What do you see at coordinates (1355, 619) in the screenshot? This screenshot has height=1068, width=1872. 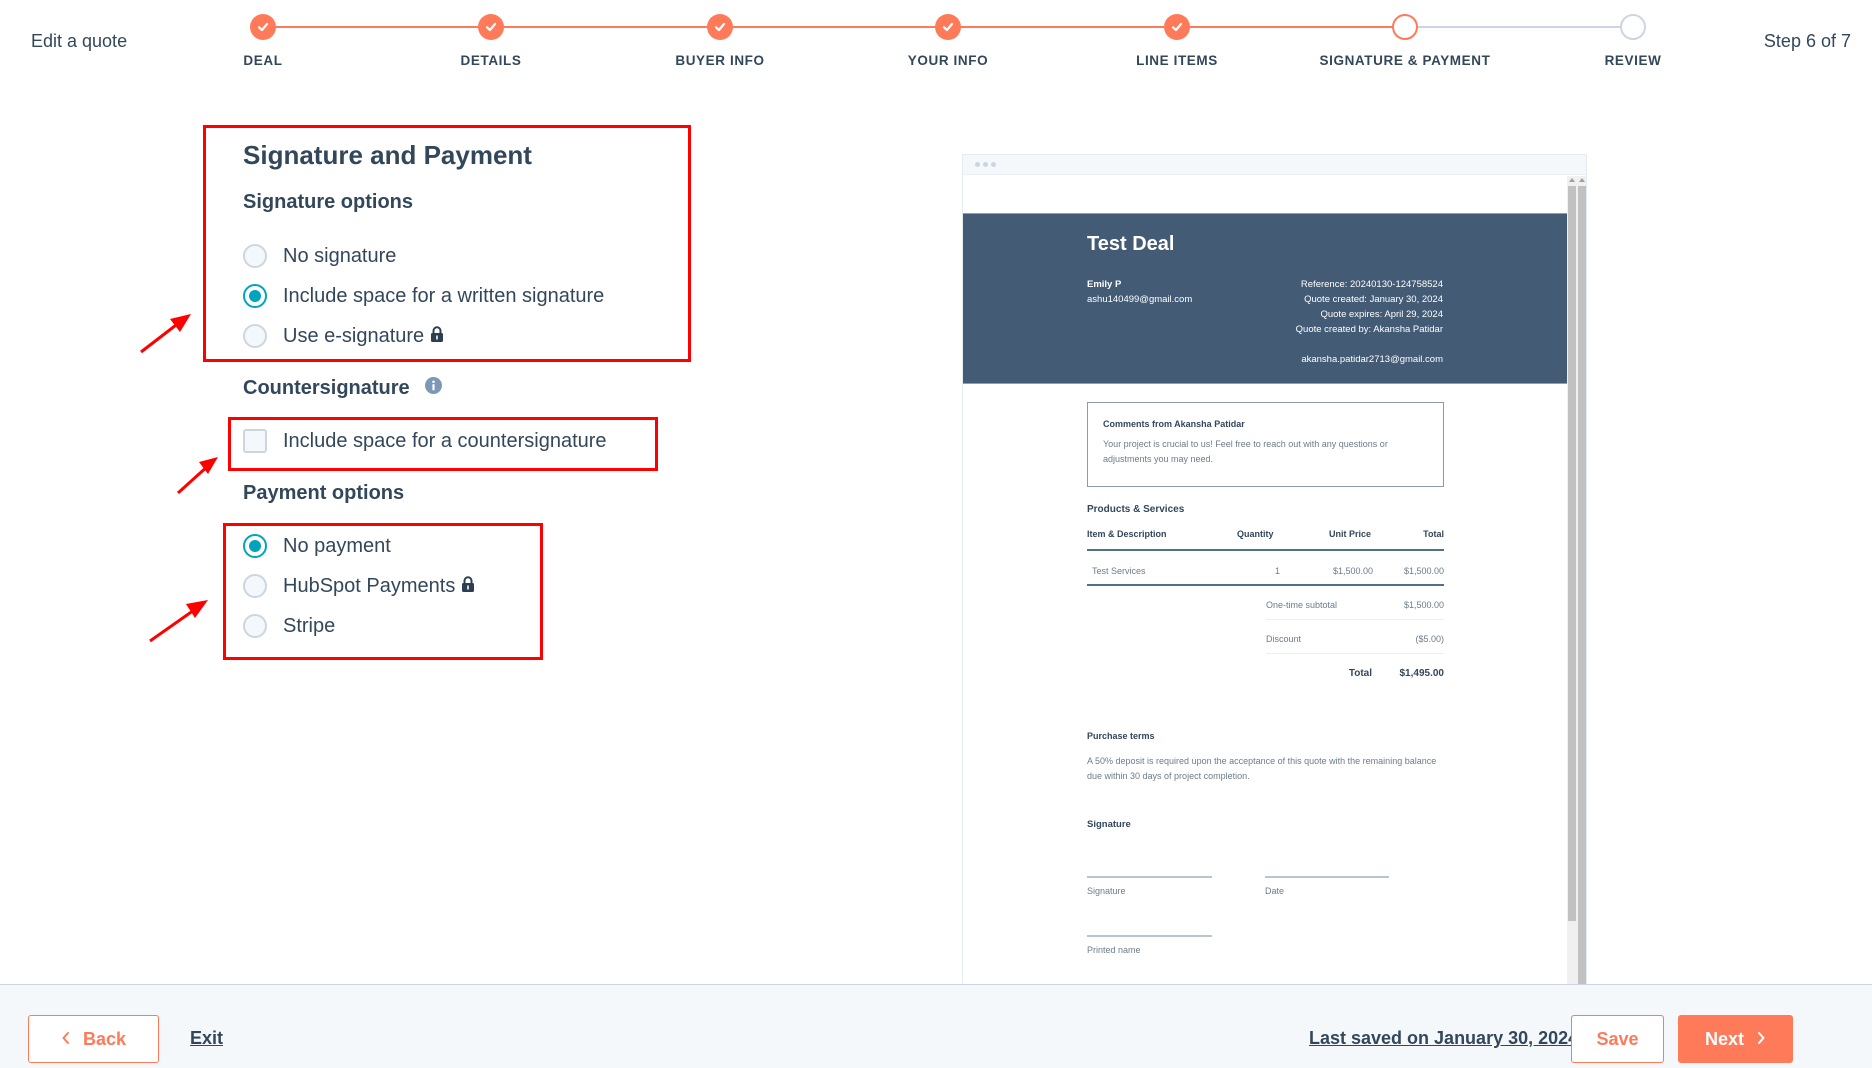 I see `subtotal-divider` at bounding box center [1355, 619].